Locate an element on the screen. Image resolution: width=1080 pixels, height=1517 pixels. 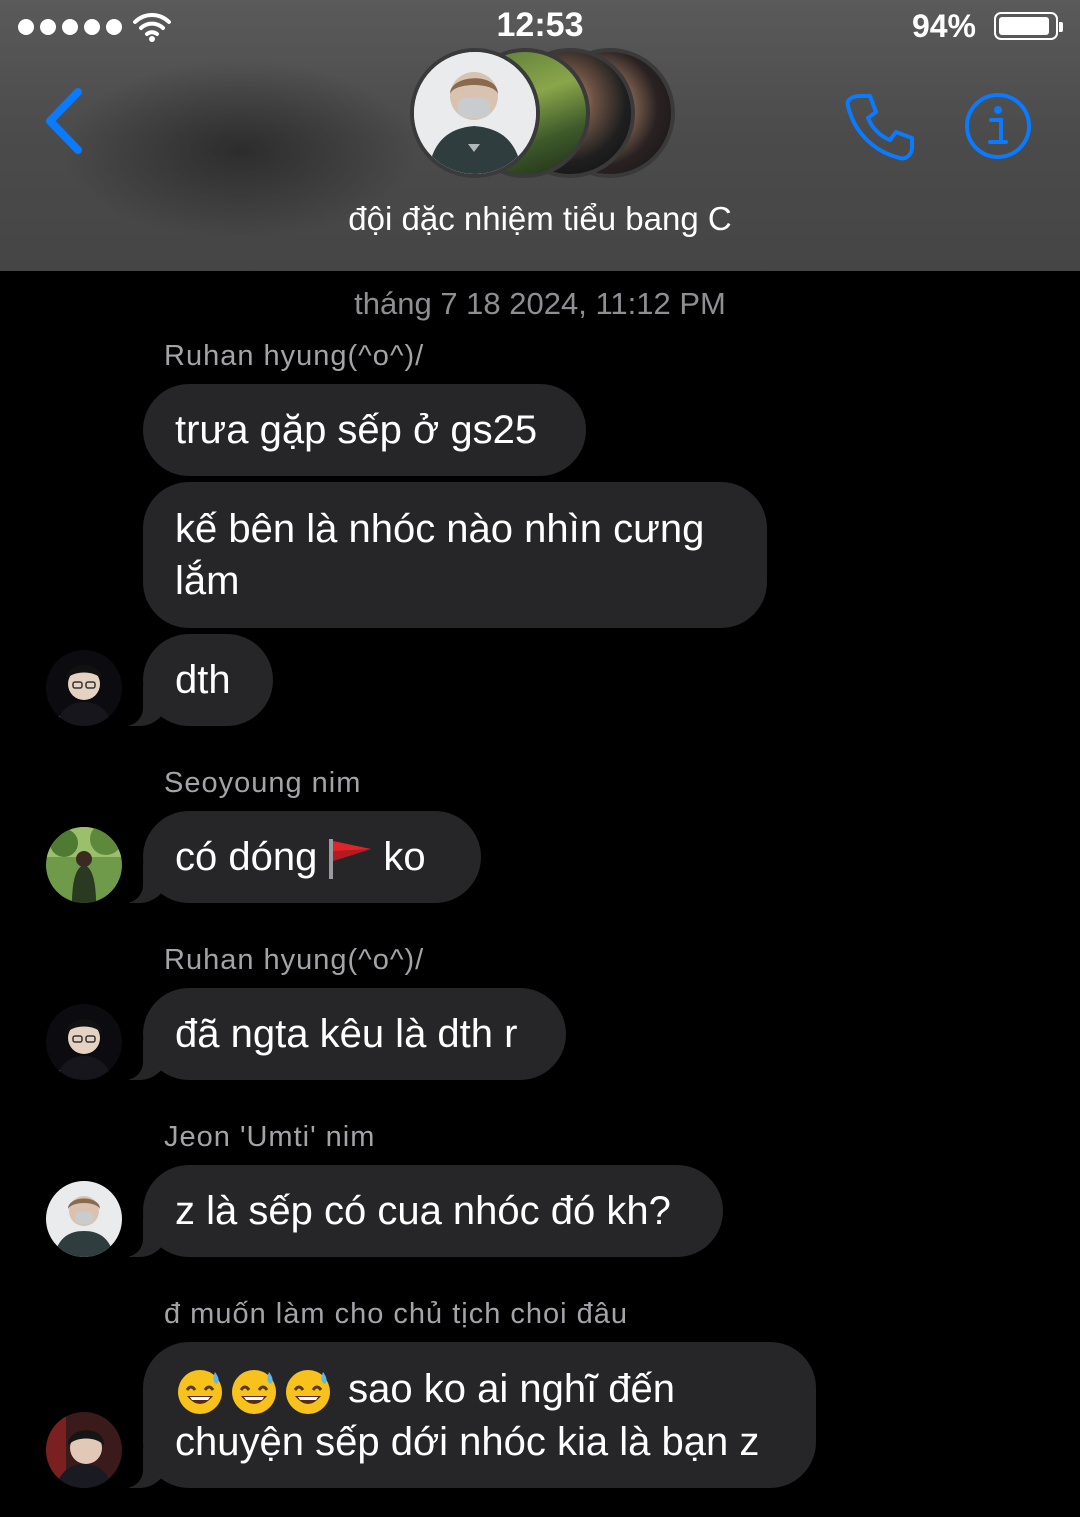
message-text: kế bên là nhóc nào nhìn cưng lắm is located at coordinates (440, 555).